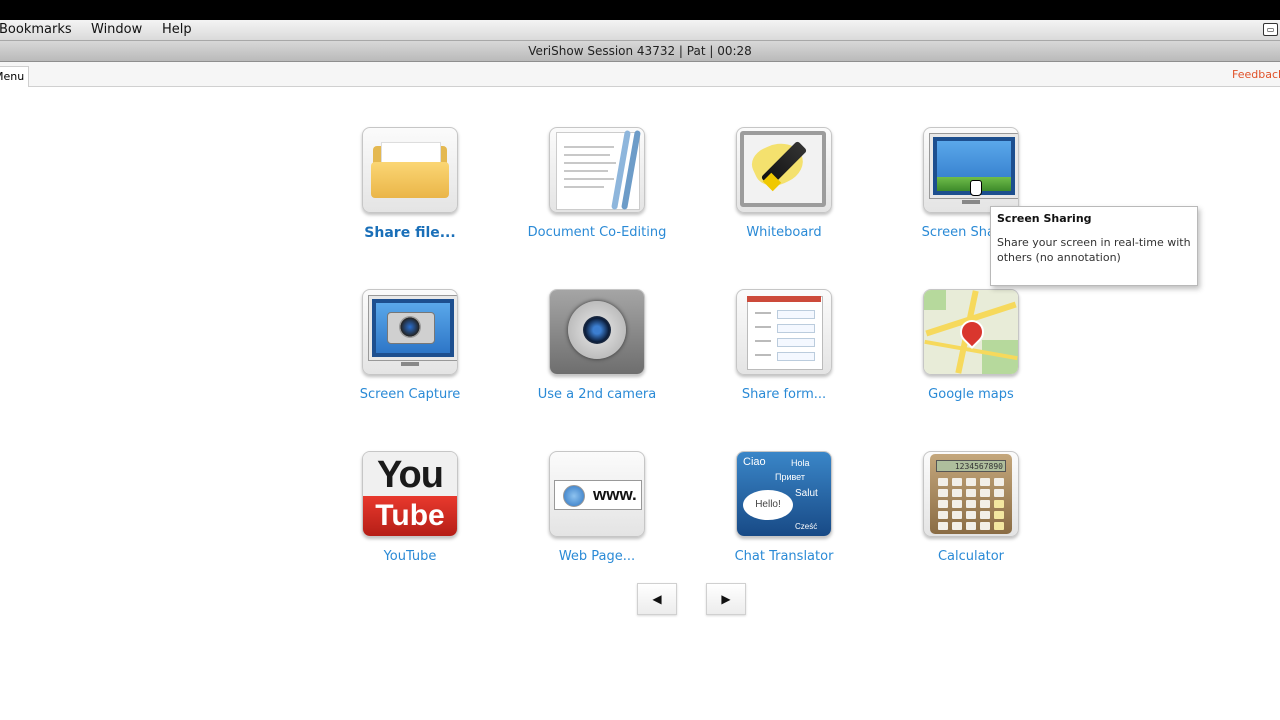  What do you see at coordinates (640, 51) in the screenshot?
I see `window-title: VeriShow Session 43732 | Pat | 00:28` at bounding box center [640, 51].